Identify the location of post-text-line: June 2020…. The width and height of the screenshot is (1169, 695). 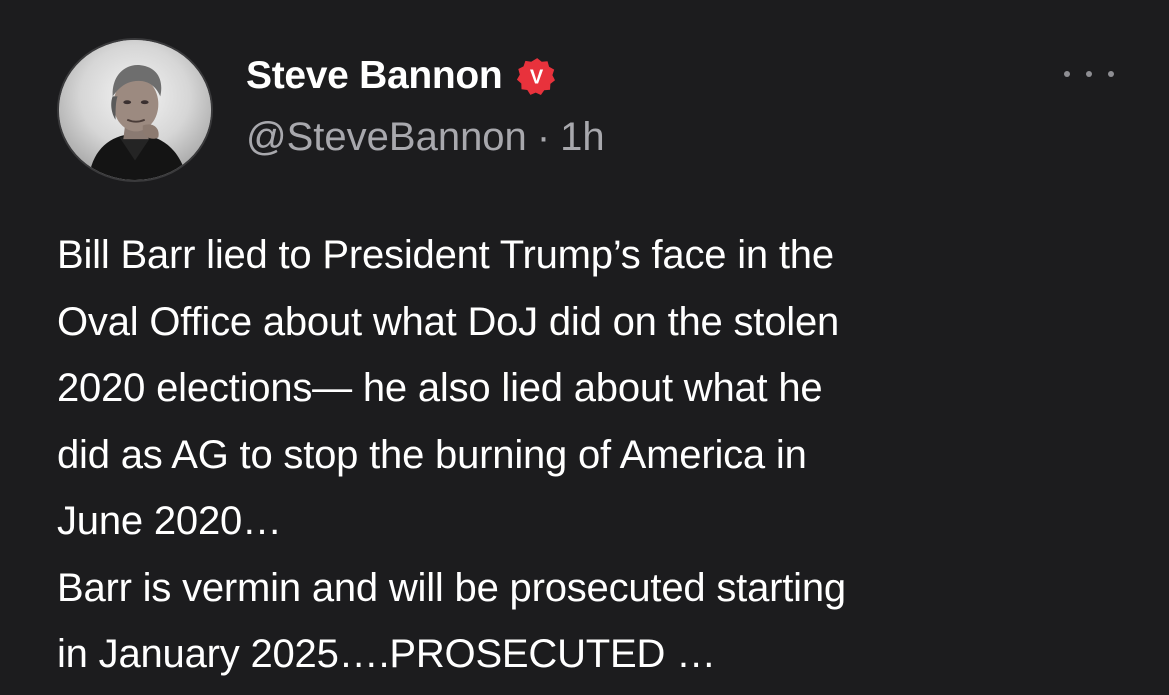
(169, 521).